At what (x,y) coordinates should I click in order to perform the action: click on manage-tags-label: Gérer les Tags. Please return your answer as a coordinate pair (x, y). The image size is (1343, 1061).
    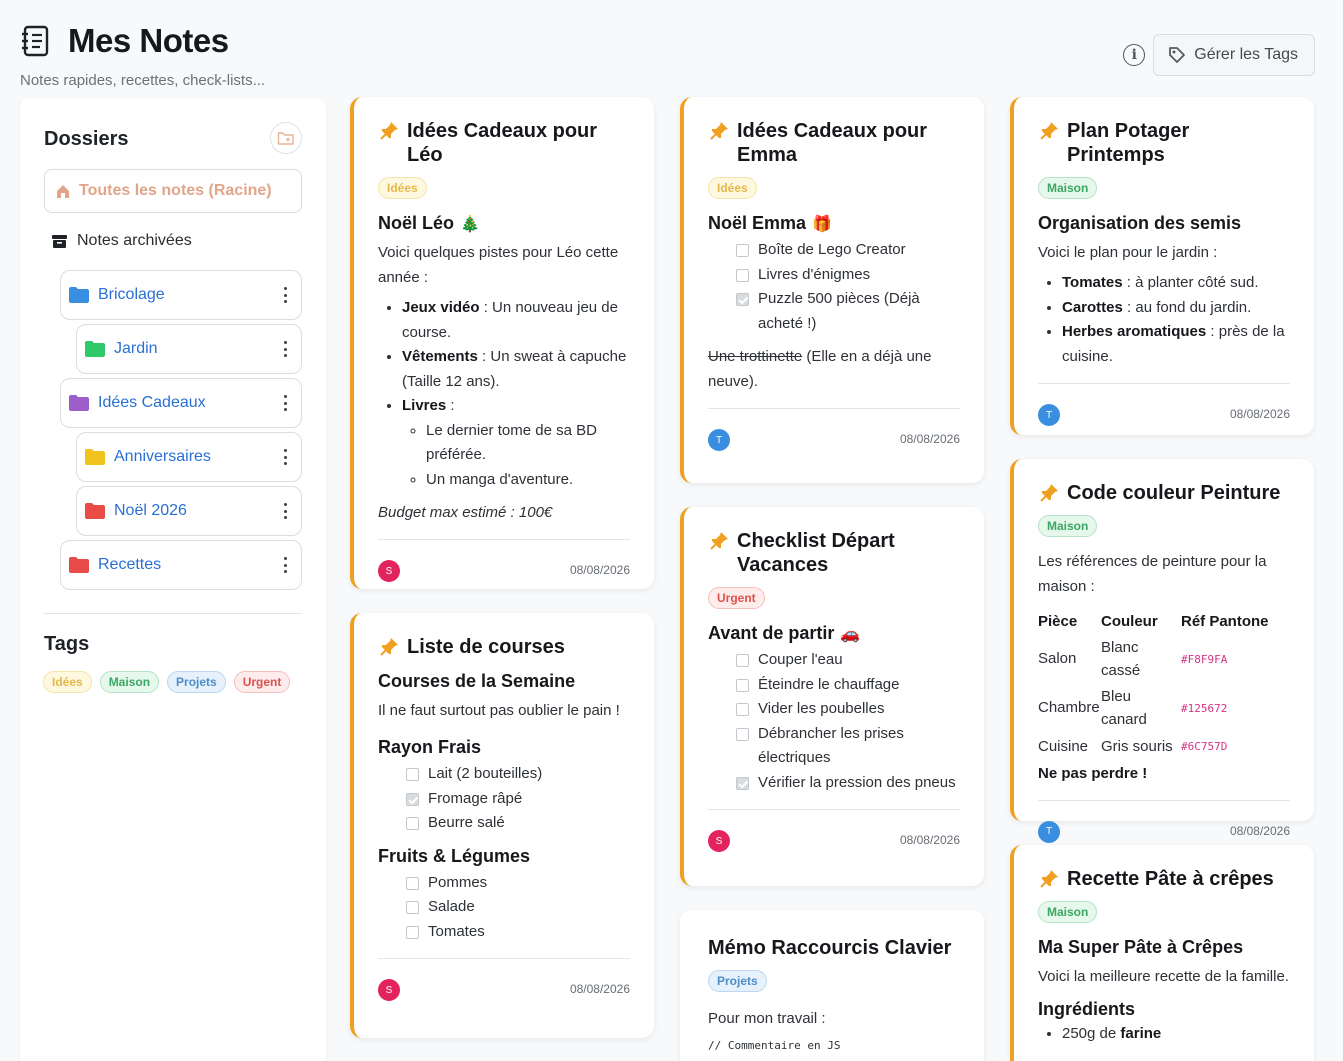
    Looking at the image, I should click on (1246, 54).